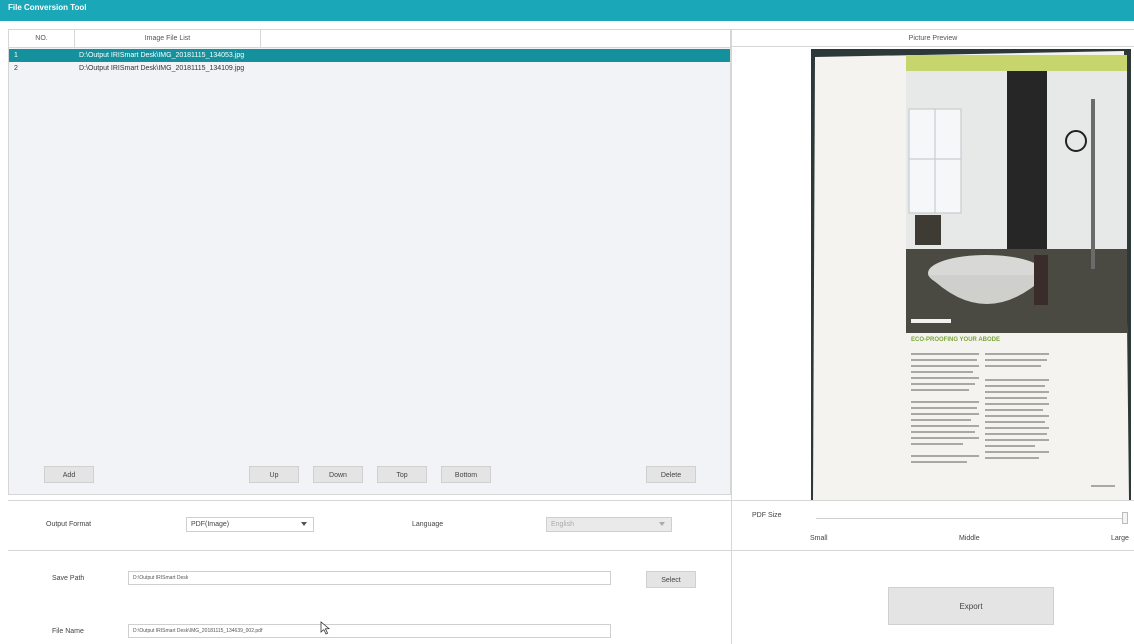 This screenshot has width=1134, height=644. Describe the element at coordinates (428, 524) in the screenshot. I see `language-label: Language` at that location.